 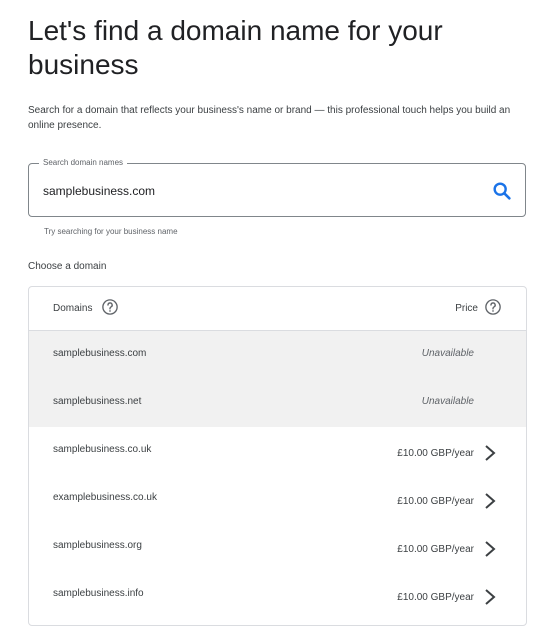 I want to click on domain-row: samplebusiness.co.uk £10.00 GBP/year, so click(x=277, y=451).